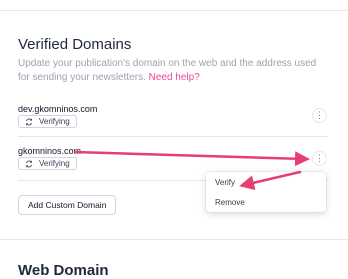 This screenshot has height=279, width=348. I want to click on need-help-link: Need help?, so click(174, 77).